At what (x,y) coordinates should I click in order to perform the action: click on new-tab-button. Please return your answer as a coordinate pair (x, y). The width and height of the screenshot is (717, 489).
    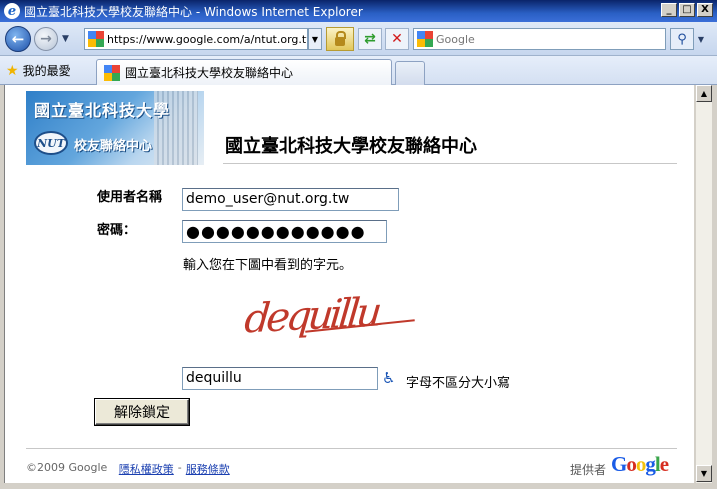
    Looking at the image, I should click on (410, 73).